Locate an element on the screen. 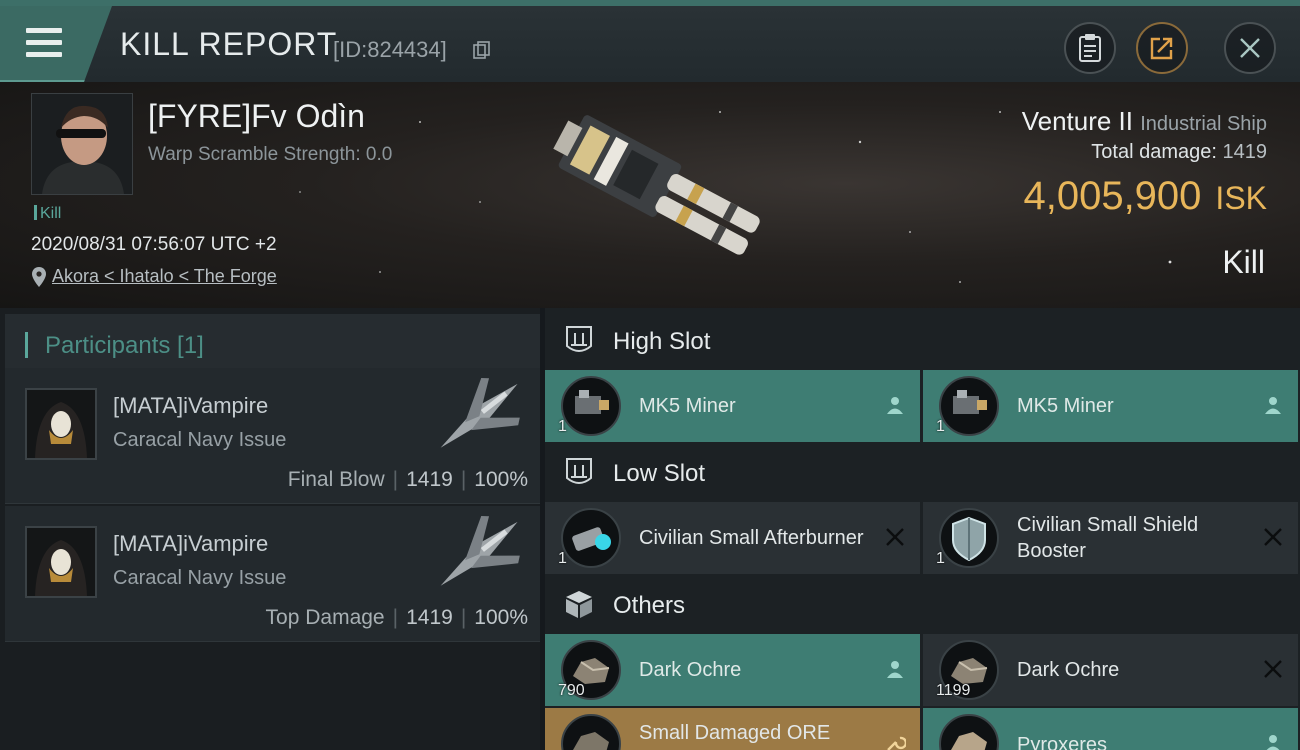  kill-location: Akora < Ihatalo < The Forge is located at coordinates (154, 276).